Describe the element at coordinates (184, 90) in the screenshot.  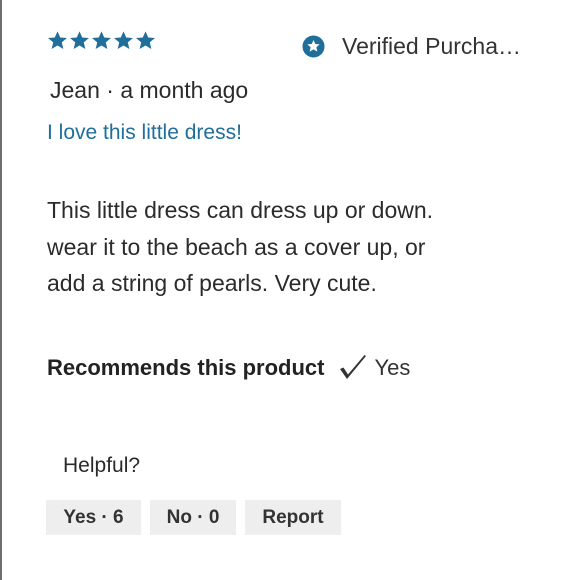
I see `review-date: a month ago` at that location.